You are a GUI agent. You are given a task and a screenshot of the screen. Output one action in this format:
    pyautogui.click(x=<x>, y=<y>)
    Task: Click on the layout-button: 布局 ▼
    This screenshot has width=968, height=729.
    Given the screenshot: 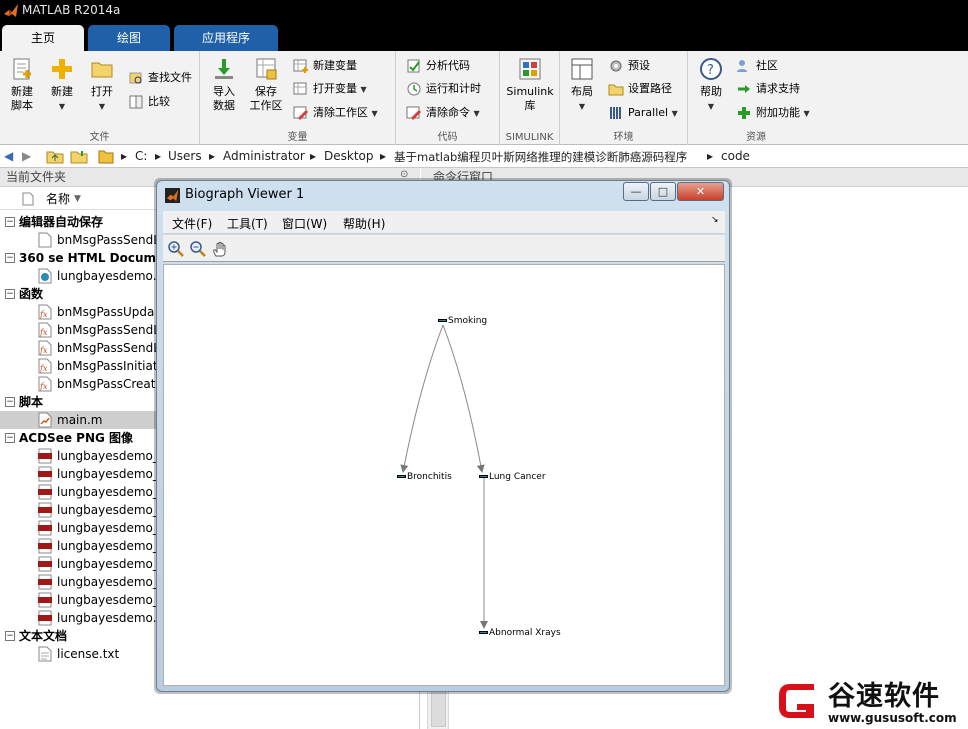 What is the action you would take?
    pyautogui.click(x=582, y=85)
    